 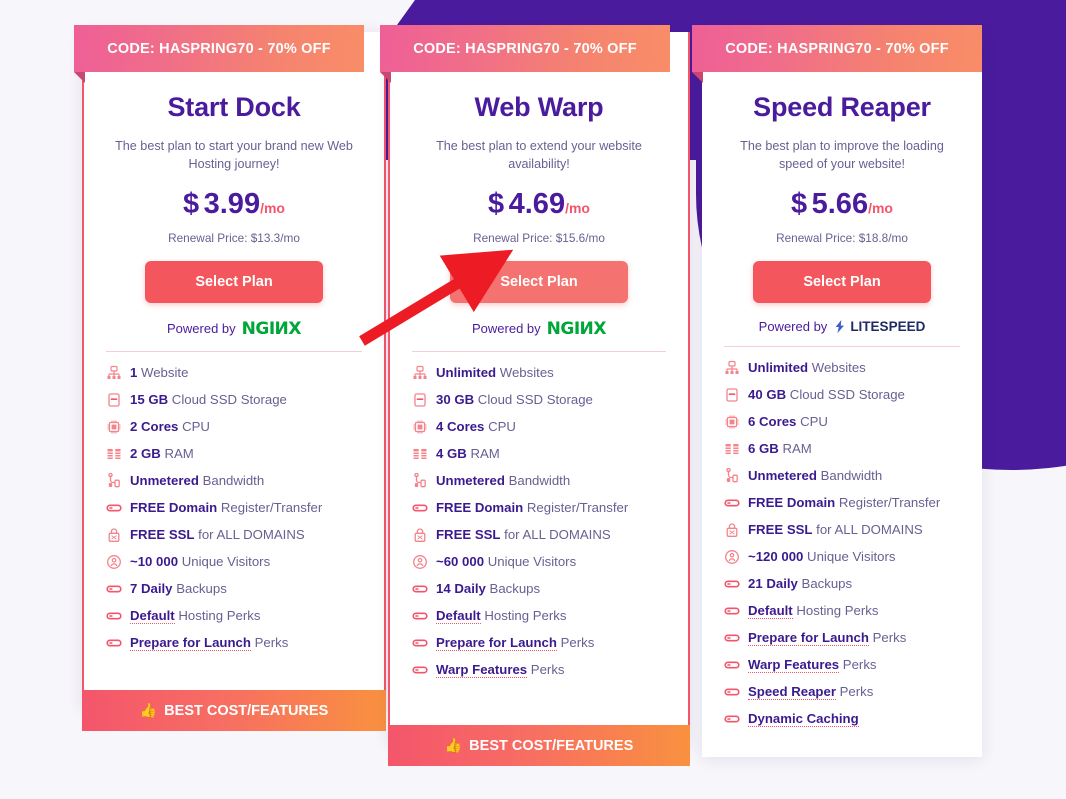 I want to click on feature-text: 2 Cores CPU, so click(x=170, y=427).